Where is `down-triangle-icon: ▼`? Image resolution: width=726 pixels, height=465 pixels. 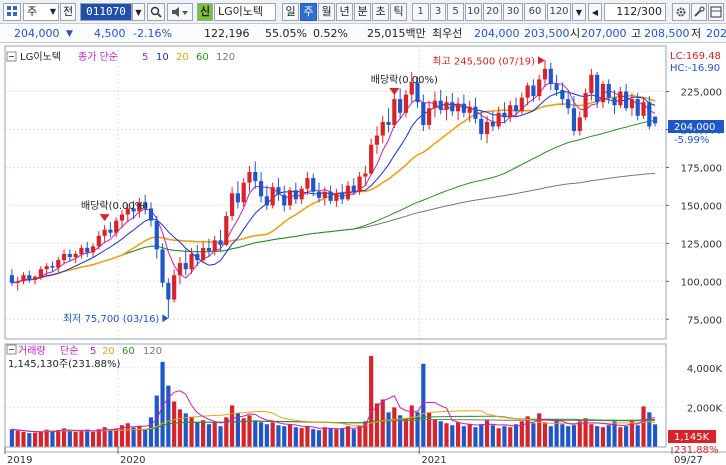
down-triangle-icon: ▼ is located at coordinates (69, 34).